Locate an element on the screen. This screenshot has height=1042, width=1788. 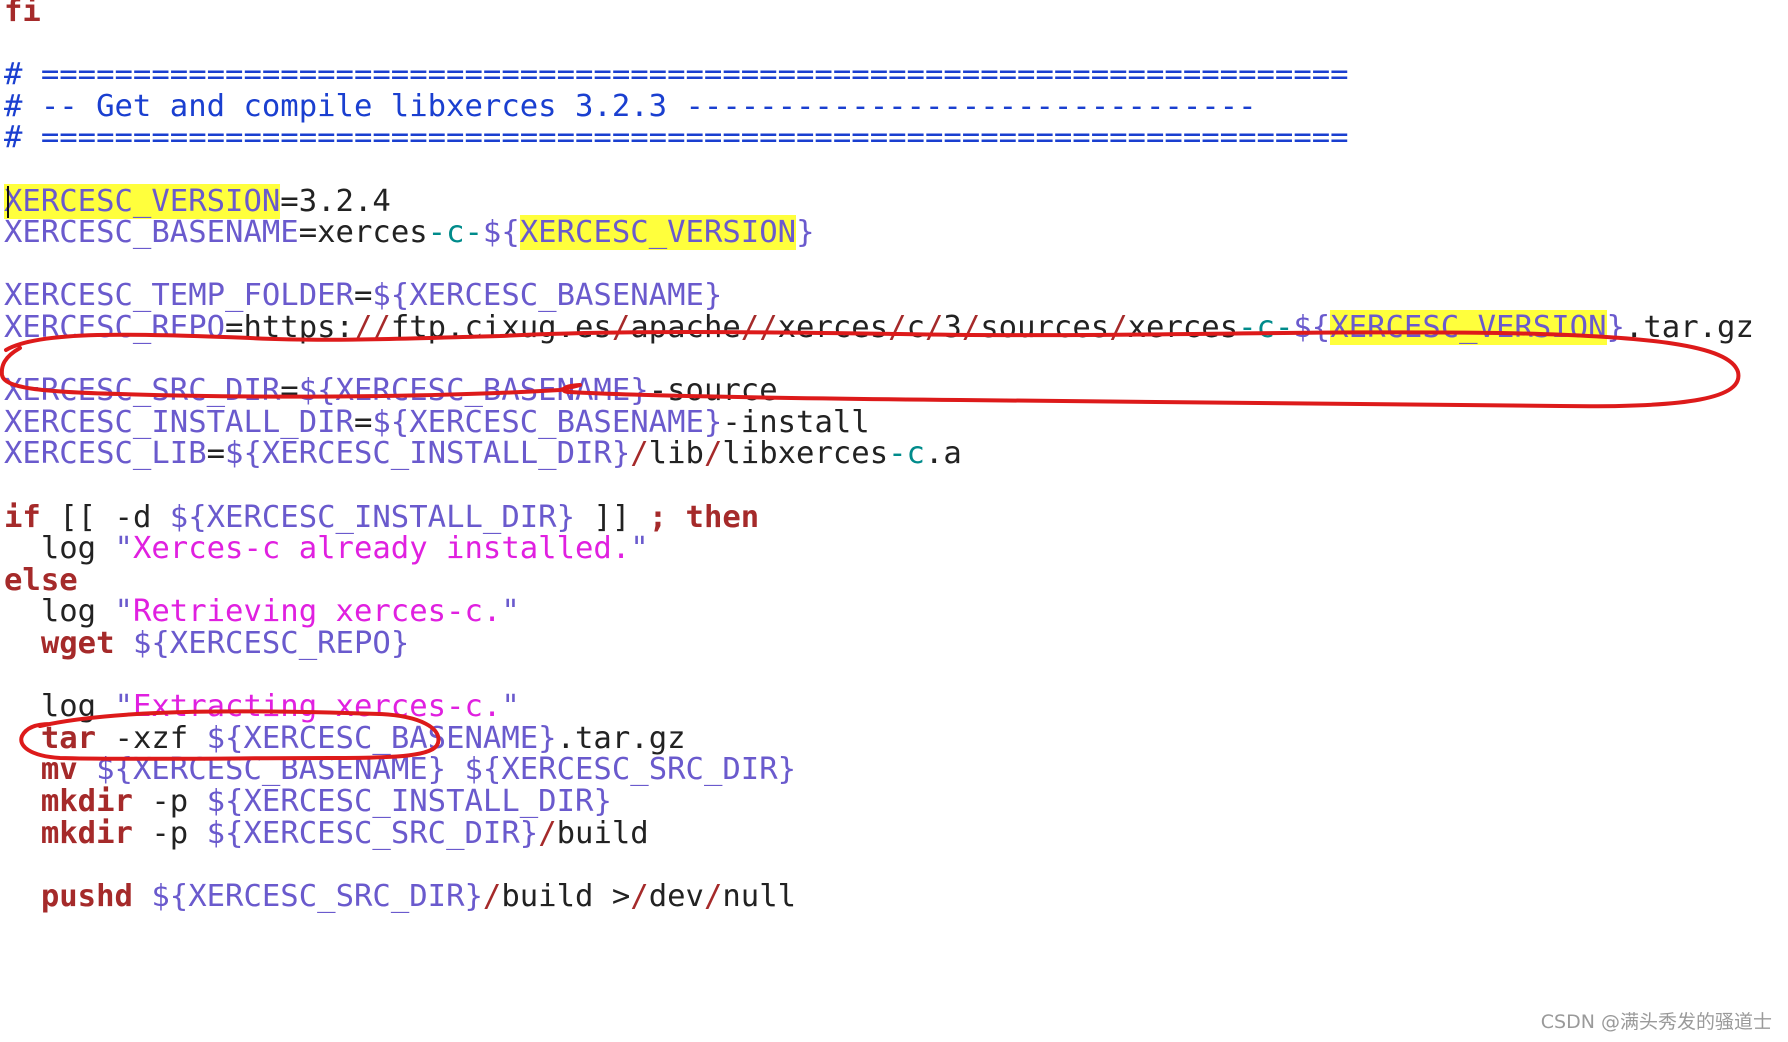
code-line: XERCESC_VERSION=3.2.4 is located at coordinates (197, 201).